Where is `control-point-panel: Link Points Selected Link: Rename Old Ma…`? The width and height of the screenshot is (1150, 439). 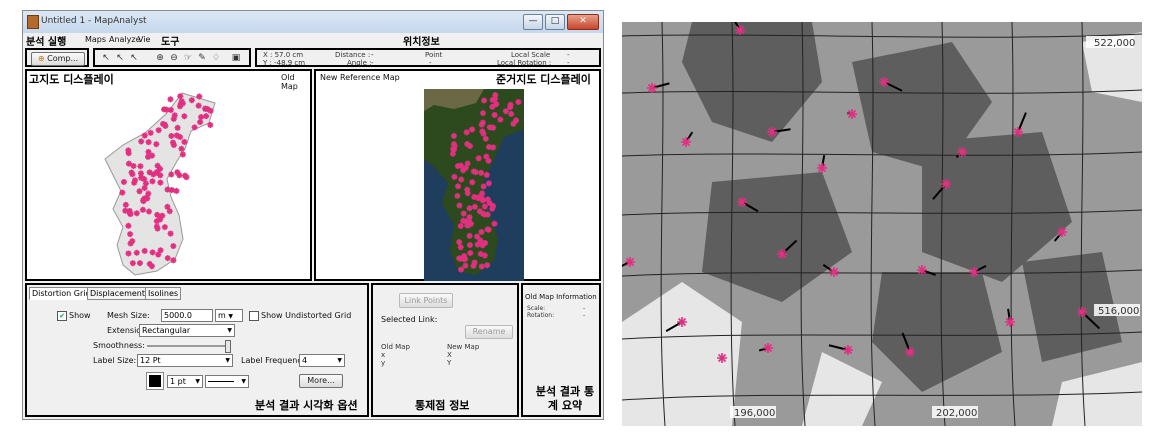 control-point-panel: Link Points Selected Link: Rename Old Ma… is located at coordinates (445, 350).